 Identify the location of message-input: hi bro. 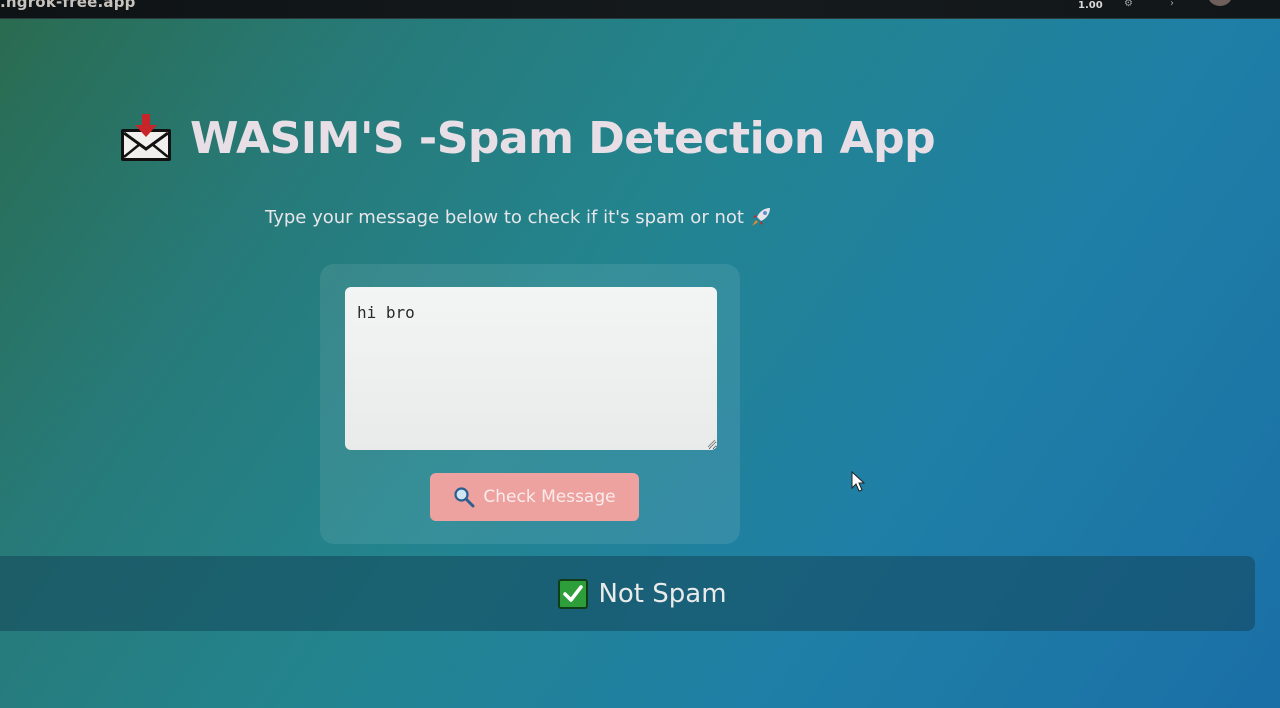
(531, 368).